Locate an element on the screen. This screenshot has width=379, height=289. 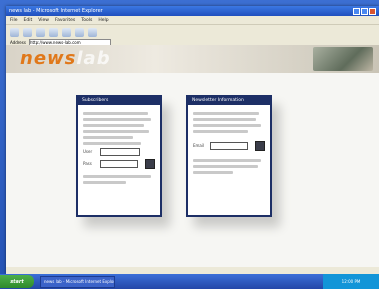
menu-tools: Tools is located at coordinates (86, 20).